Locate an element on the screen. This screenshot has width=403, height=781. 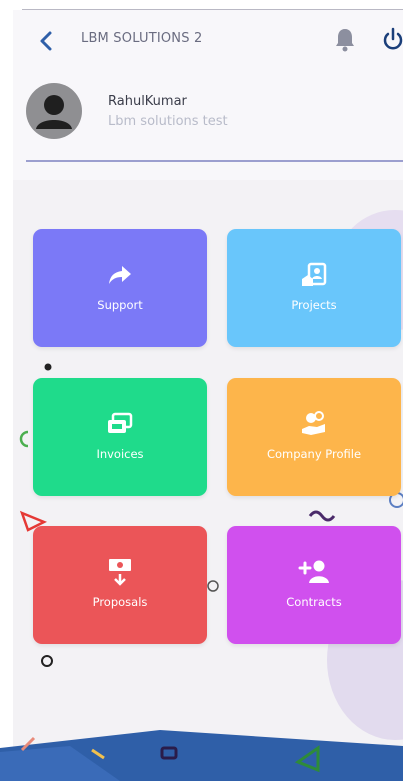
id-card-icon is located at coordinates (314, 275).